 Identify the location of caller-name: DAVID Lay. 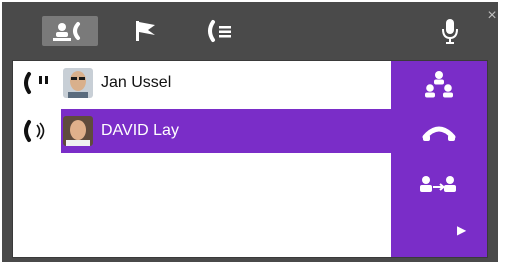
(140, 130).